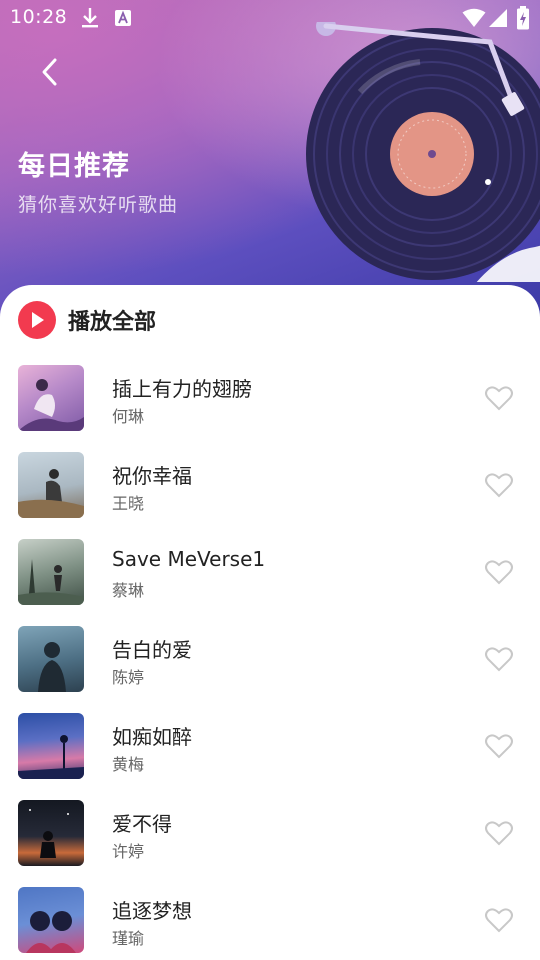 This screenshot has height=960, width=540. Describe the element at coordinates (142, 824) in the screenshot. I see `song-title: 爱不得` at that location.